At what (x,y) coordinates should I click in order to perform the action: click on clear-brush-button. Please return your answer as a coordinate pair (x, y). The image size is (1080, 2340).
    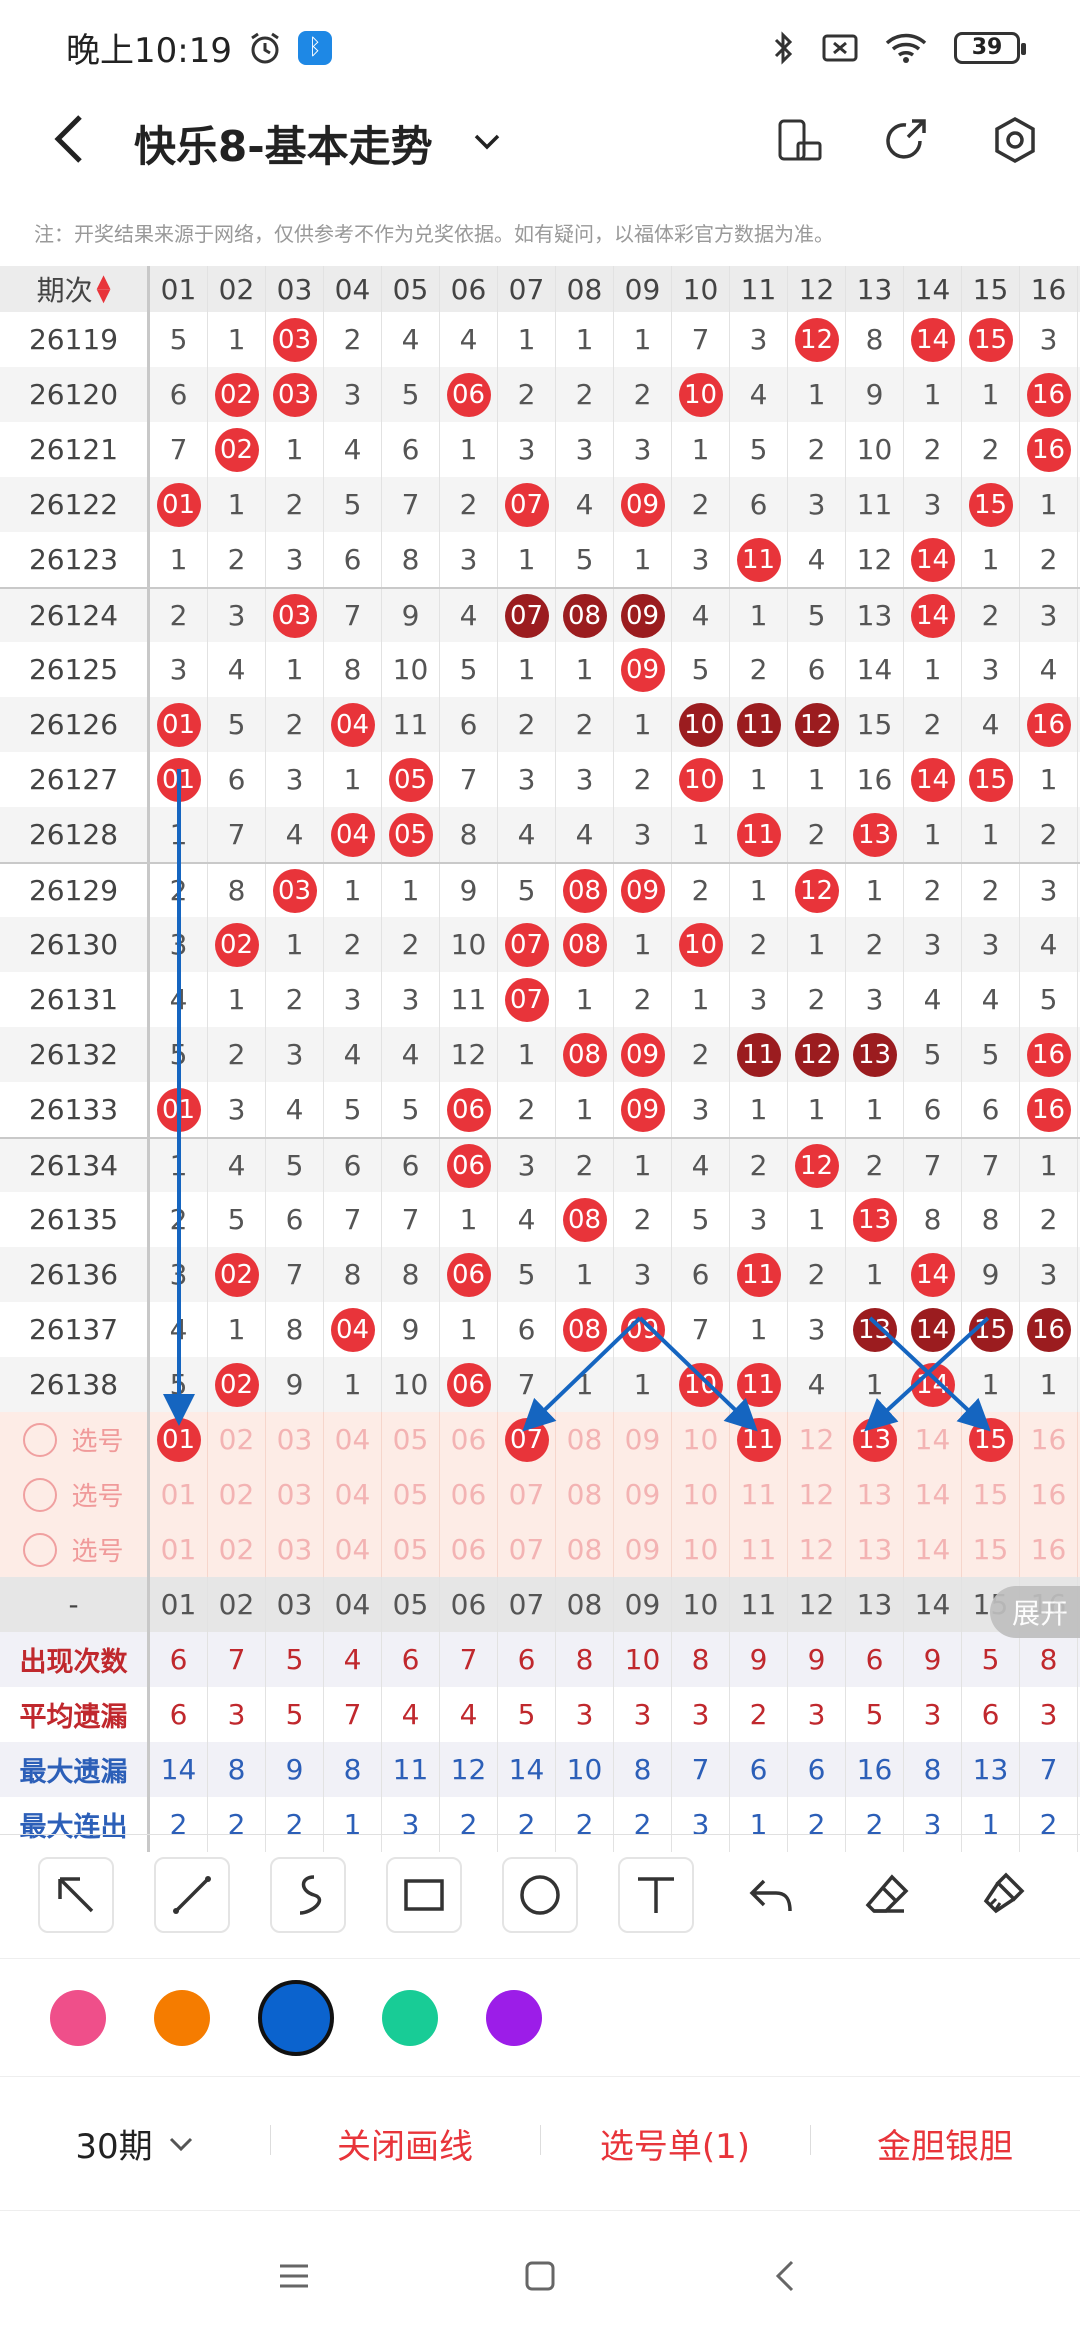
    Looking at the image, I should click on (1004, 1895).